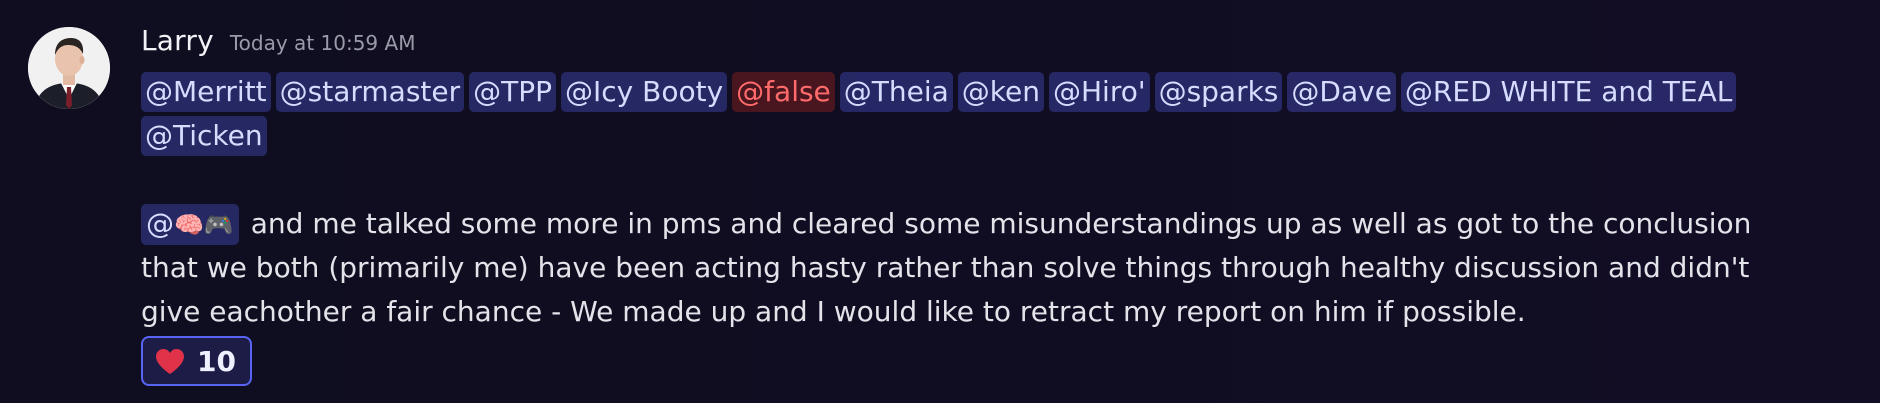 The width and height of the screenshot is (1880, 403). I want to click on username: Larry, so click(177, 40).